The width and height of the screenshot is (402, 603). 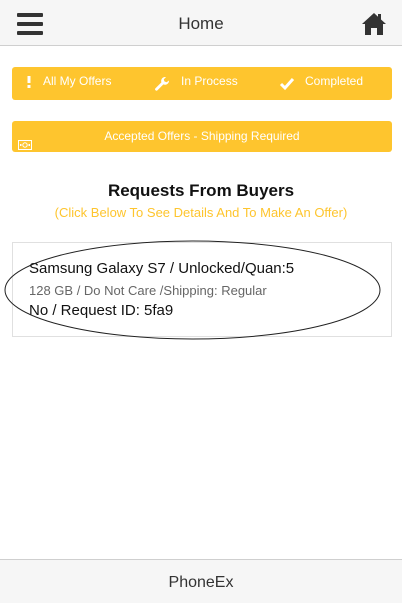 What do you see at coordinates (29, 82) in the screenshot?
I see `exclamation-icon` at bounding box center [29, 82].